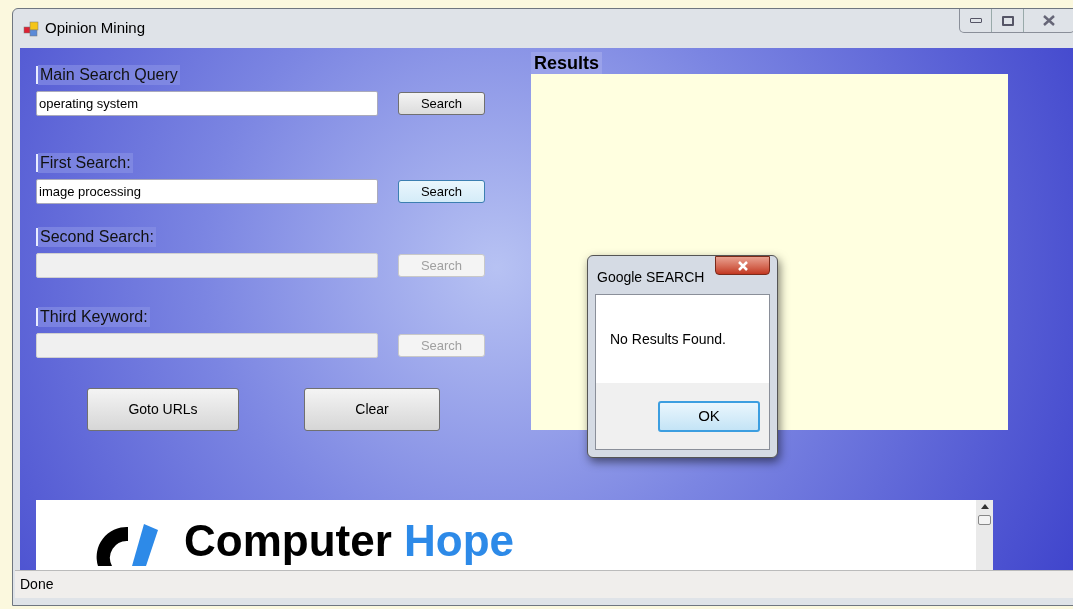 The width and height of the screenshot is (1073, 609). I want to click on app-icon, so click(31, 28).